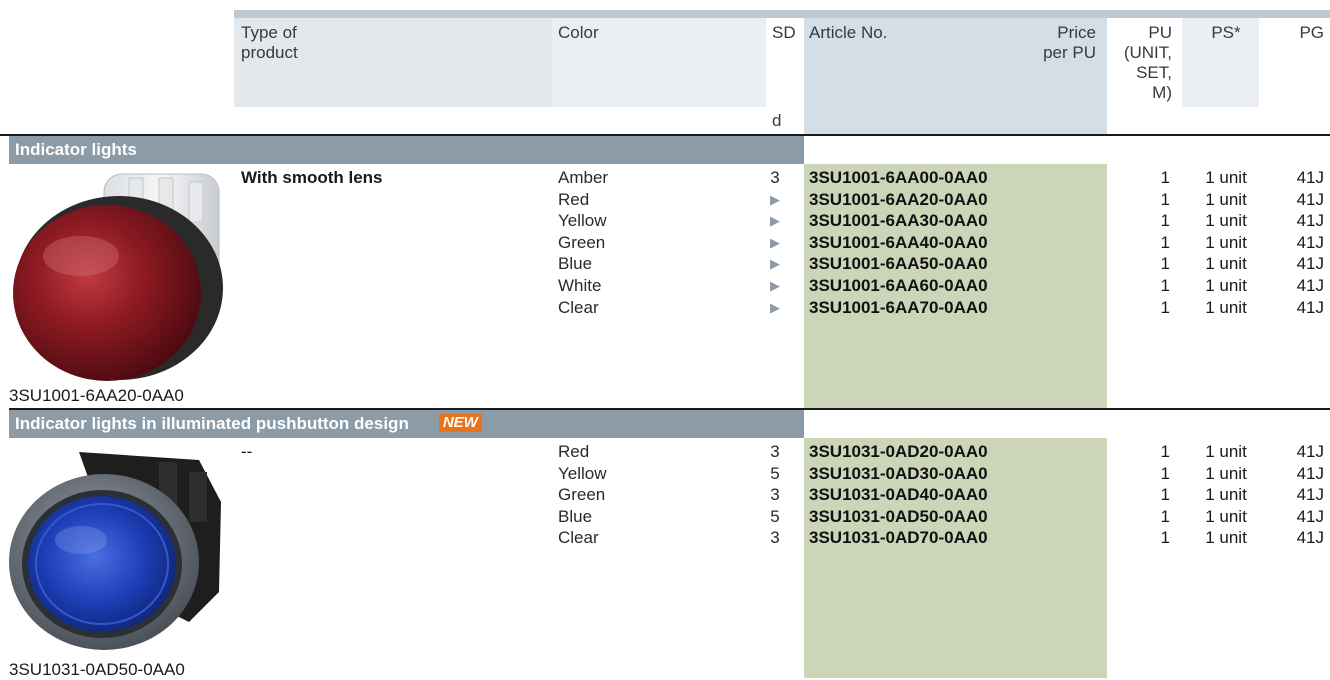 The height and width of the screenshot is (680, 1330). I want to click on header-color: Color, so click(578, 32).